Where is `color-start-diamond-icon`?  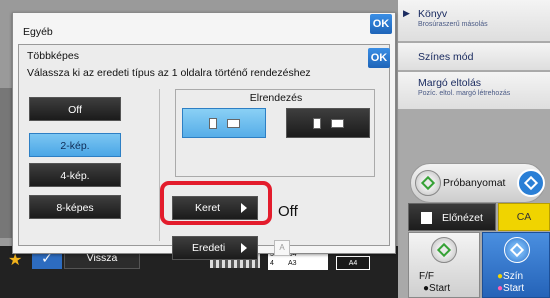 color-start-diamond-icon is located at coordinates (531, 183).